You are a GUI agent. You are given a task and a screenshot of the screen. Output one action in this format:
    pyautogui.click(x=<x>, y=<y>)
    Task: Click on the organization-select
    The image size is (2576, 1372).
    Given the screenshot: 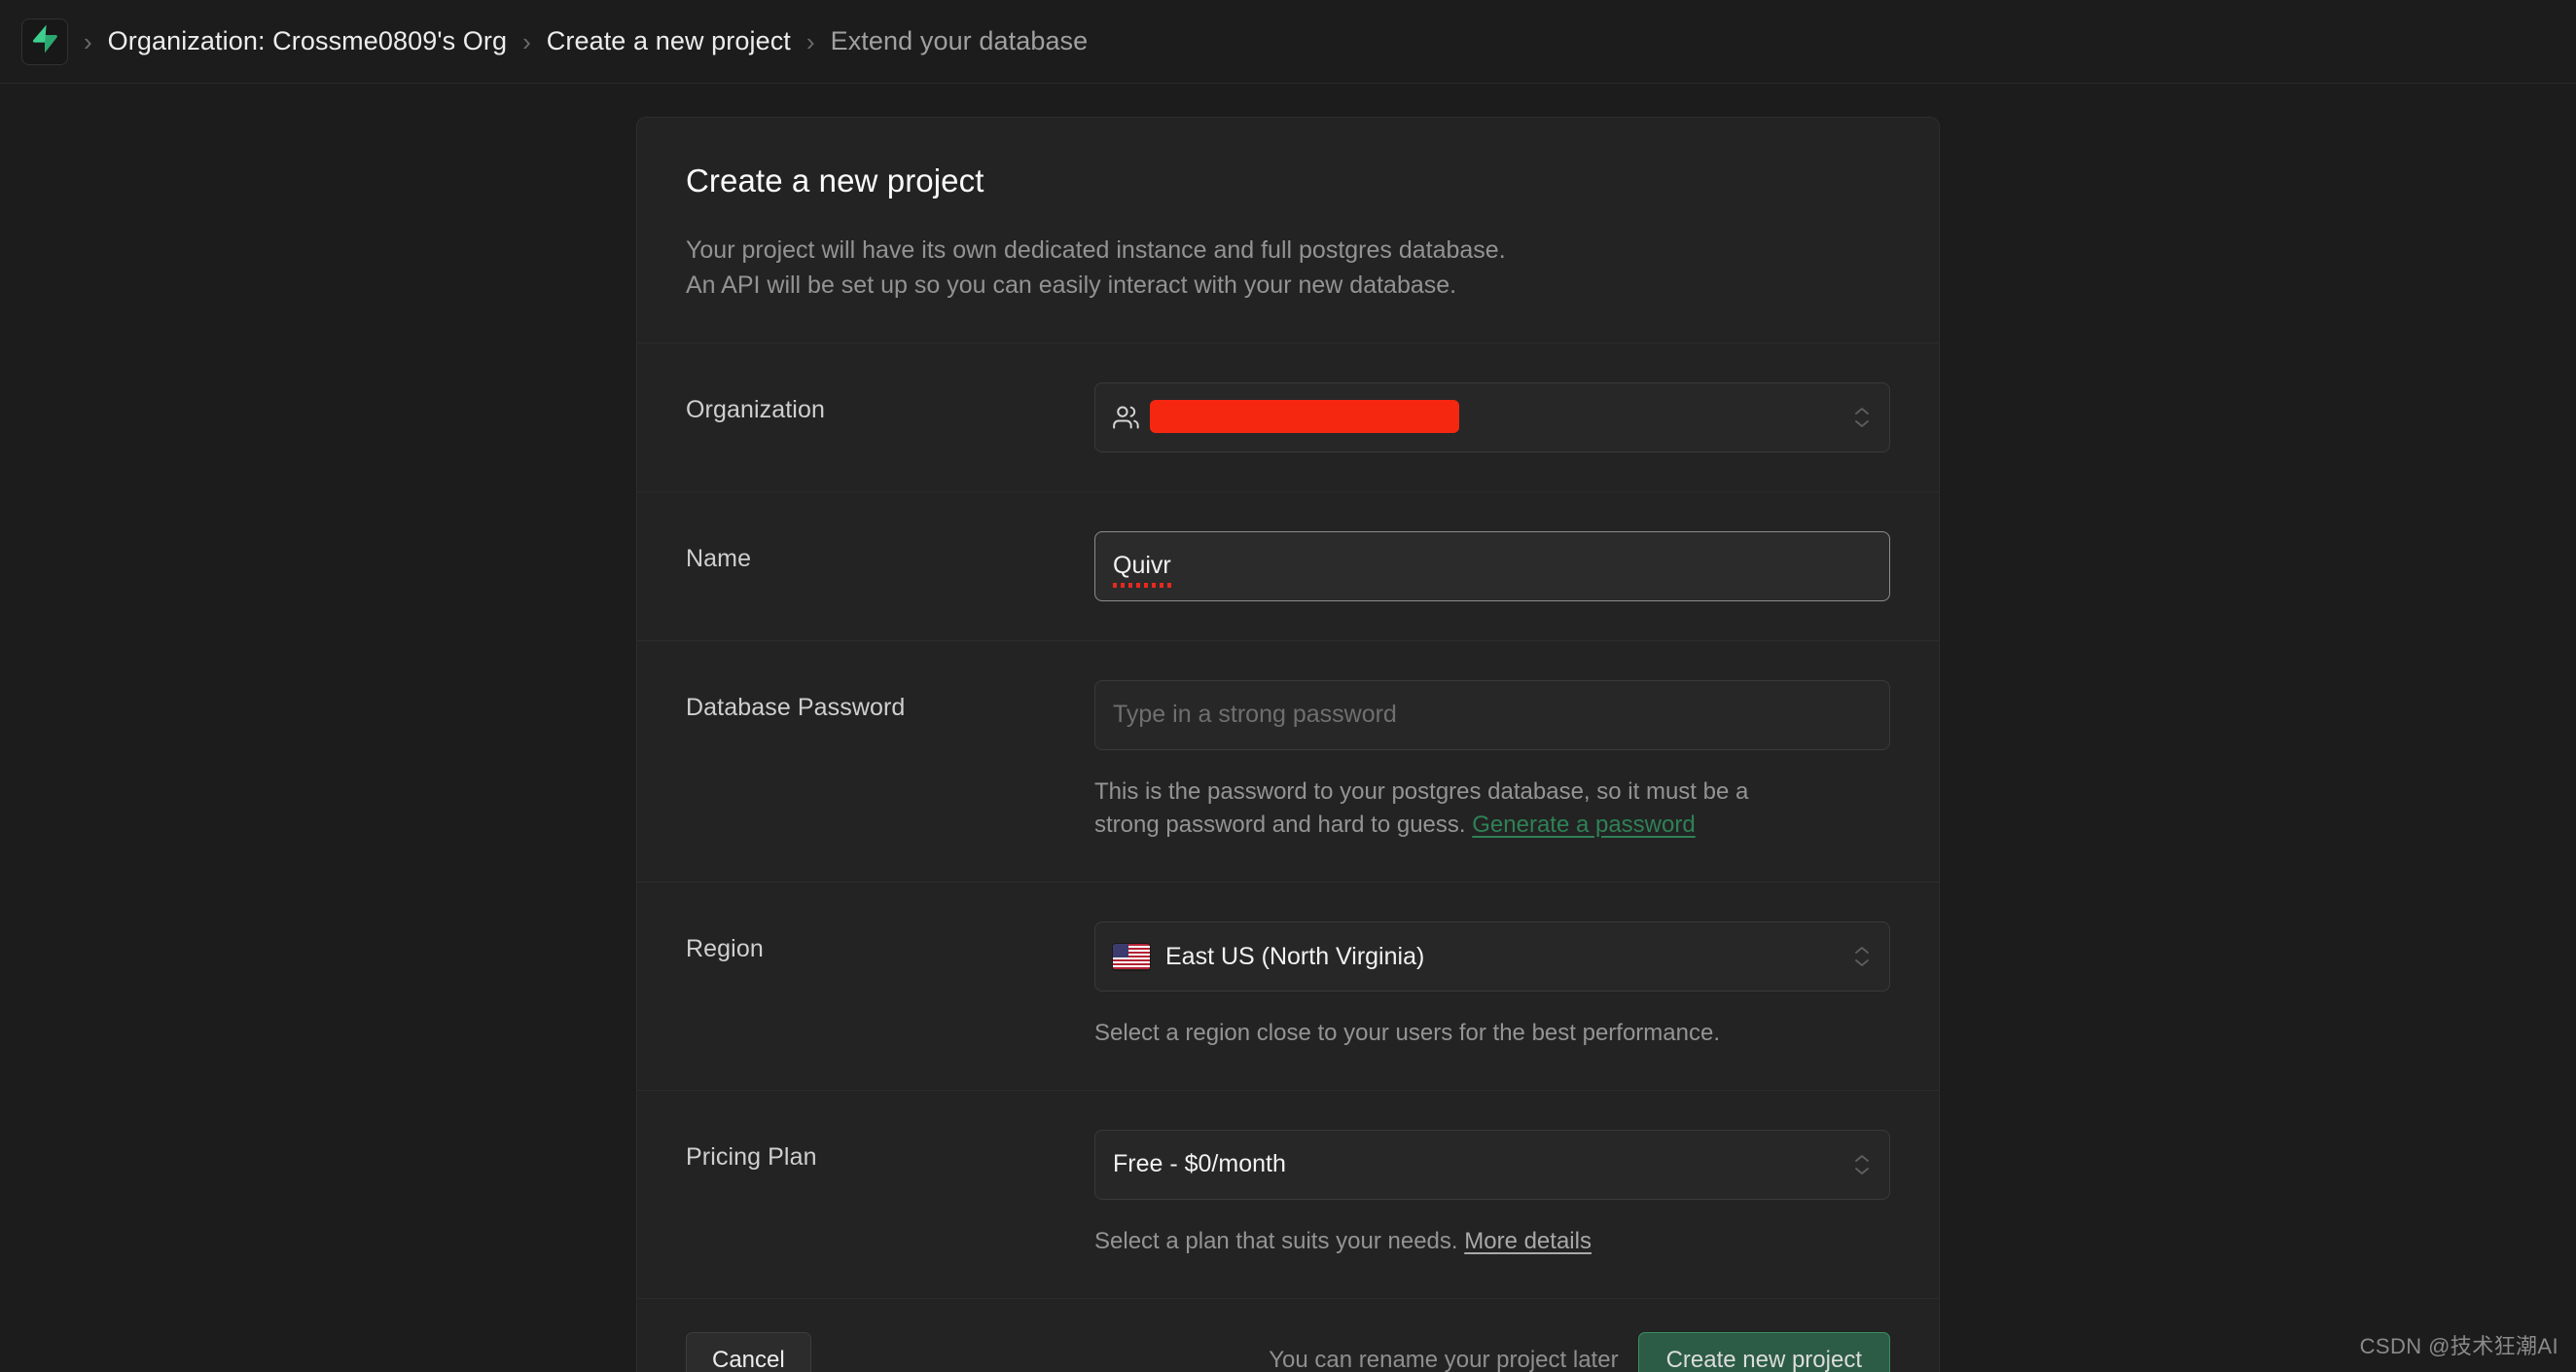 What is the action you would take?
    pyautogui.click(x=1492, y=416)
    